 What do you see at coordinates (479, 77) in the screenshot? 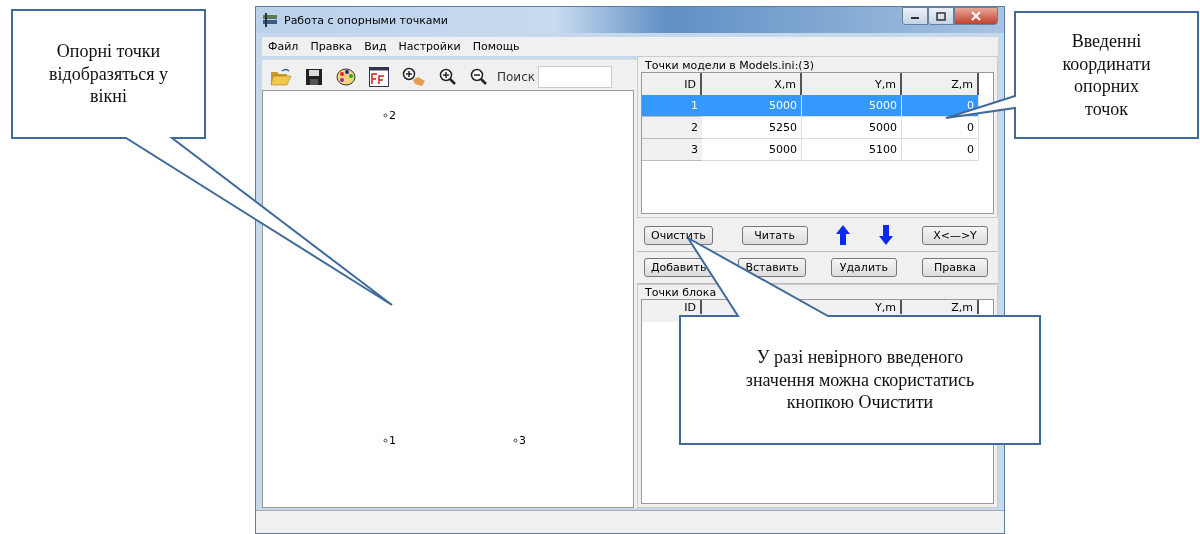
I see `zoom-out-icon` at bounding box center [479, 77].